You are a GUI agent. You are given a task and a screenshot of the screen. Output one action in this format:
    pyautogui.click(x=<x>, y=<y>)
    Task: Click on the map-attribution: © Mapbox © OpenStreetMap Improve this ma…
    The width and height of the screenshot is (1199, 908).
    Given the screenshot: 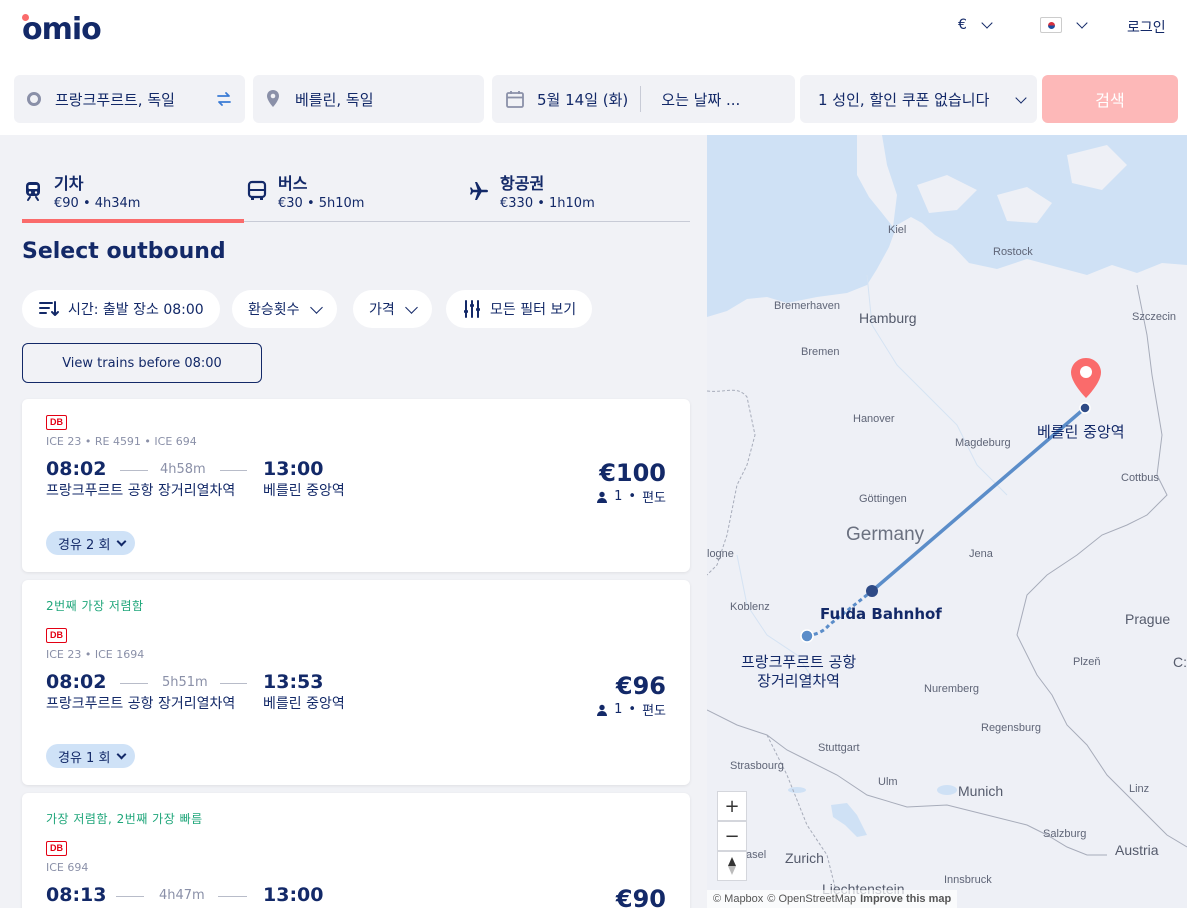 What is the action you would take?
    pyautogui.click(x=832, y=899)
    